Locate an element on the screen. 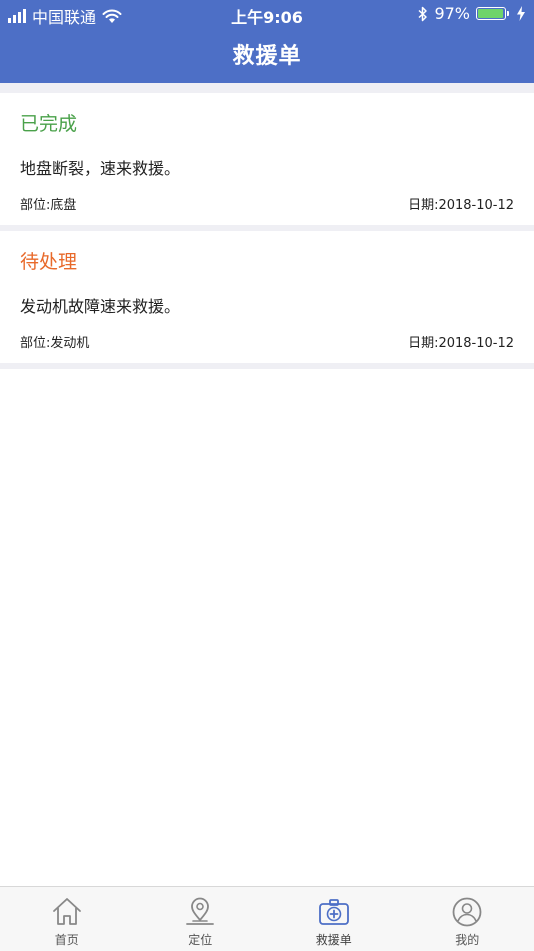 The height and width of the screenshot is (951, 534). order-status: 待处理 is located at coordinates (48, 260).